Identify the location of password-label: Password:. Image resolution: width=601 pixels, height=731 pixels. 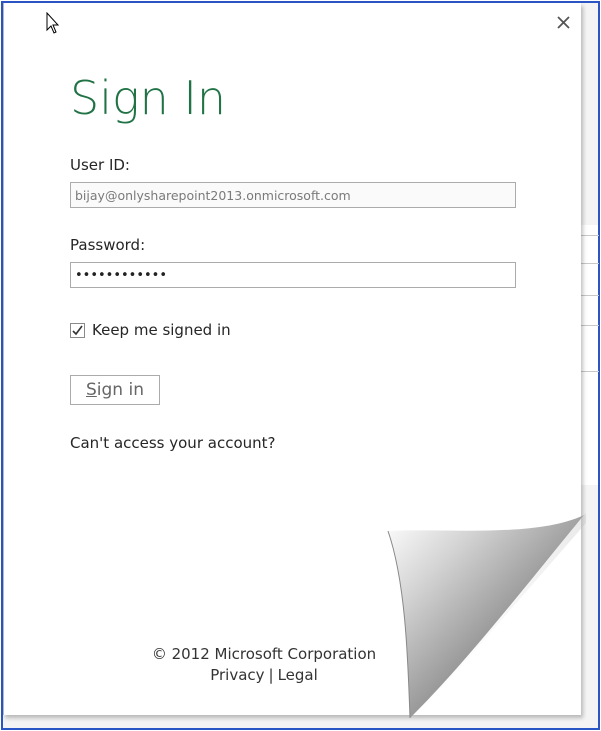
(108, 245).